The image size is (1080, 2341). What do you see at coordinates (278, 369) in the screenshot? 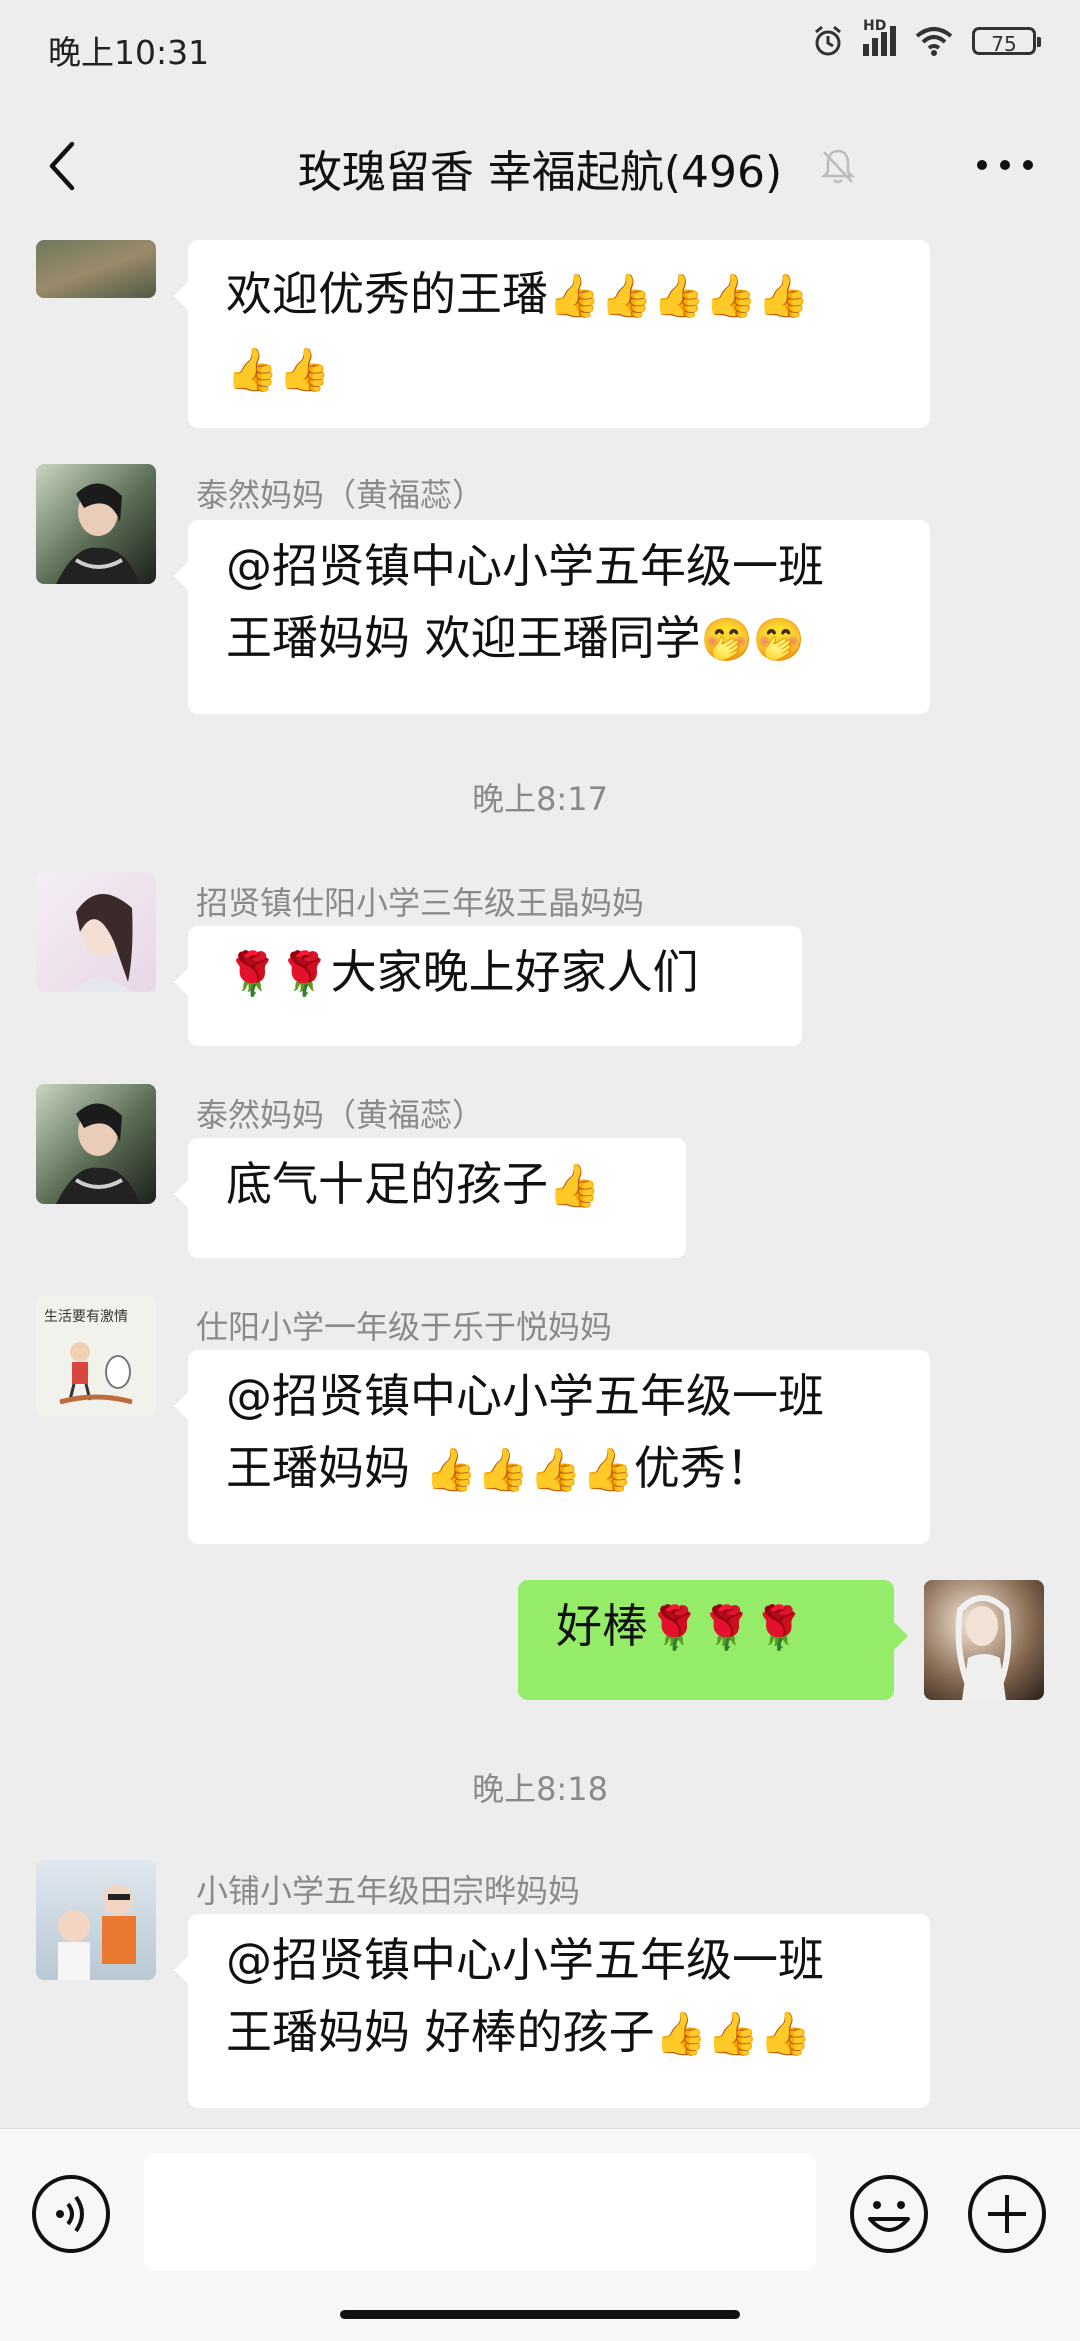
I see `thumbs-up-emoji: 👍👍` at bounding box center [278, 369].